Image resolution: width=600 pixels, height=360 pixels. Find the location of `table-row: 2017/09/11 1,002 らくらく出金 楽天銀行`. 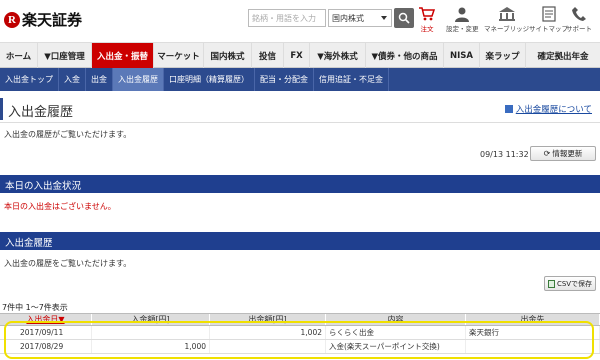

table-row: 2017/09/11 1,002 らくらく出金 楽天銀行 is located at coordinates (300, 333).